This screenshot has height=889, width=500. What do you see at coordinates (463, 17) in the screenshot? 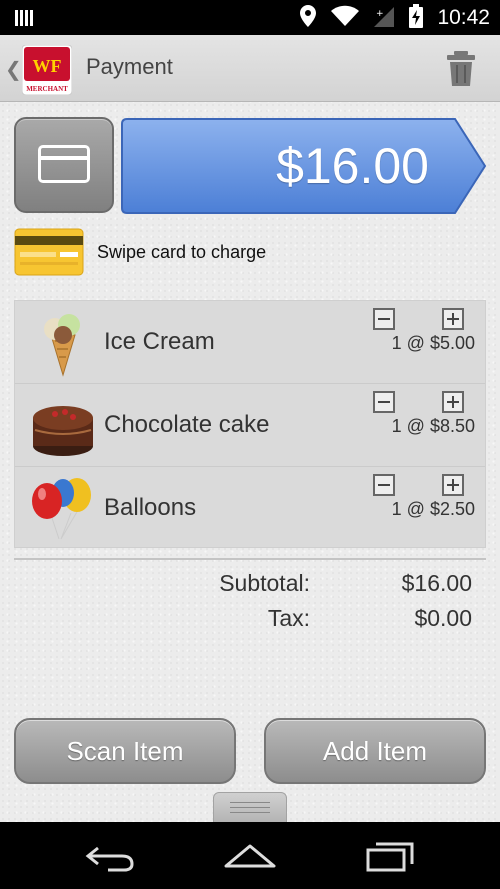
I see `status-time: 10:42` at bounding box center [463, 17].